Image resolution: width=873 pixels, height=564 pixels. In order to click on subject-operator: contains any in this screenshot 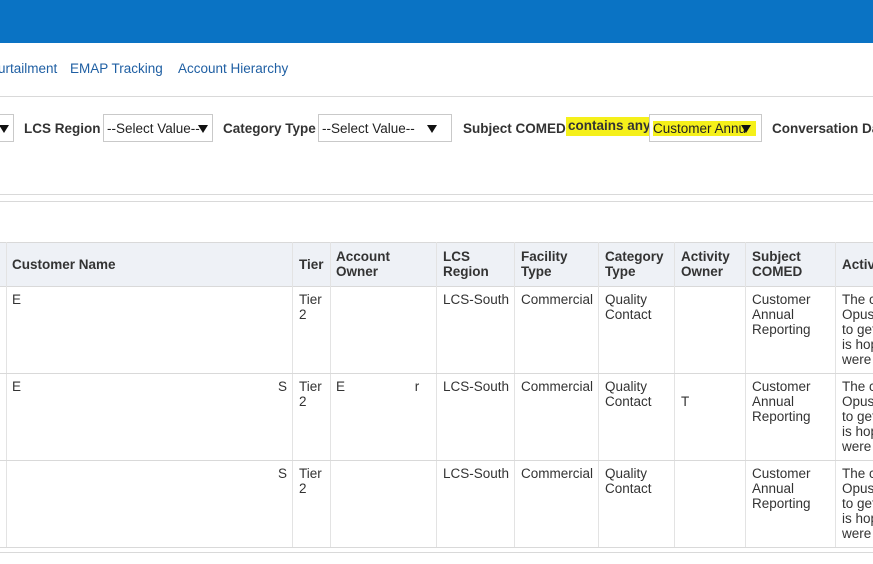, I will do `click(609, 126)`.